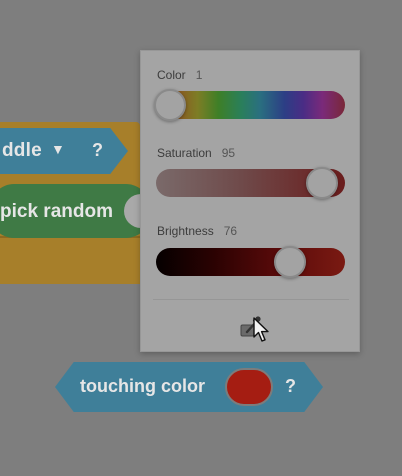 Image resolution: width=402 pixels, height=476 pixels. Describe the element at coordinates (261, 329) in the screenshot. I see `pointer-cursor-icon` at that location.